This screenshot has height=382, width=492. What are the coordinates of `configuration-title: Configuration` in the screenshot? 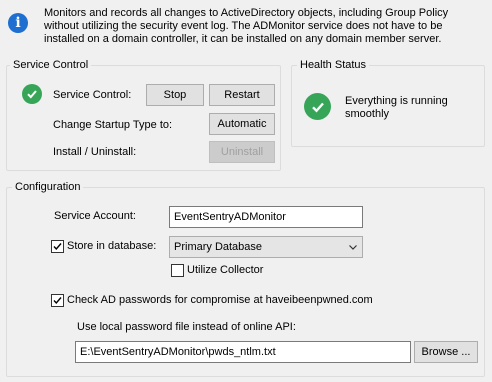 It's located at (48, 187).